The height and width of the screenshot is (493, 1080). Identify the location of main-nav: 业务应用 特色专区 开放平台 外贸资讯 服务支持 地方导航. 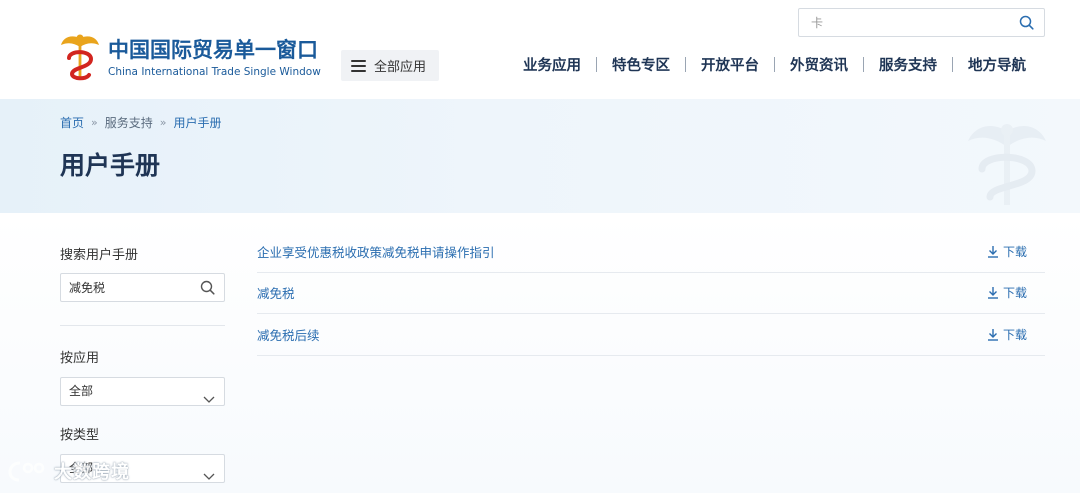
(774, 64).